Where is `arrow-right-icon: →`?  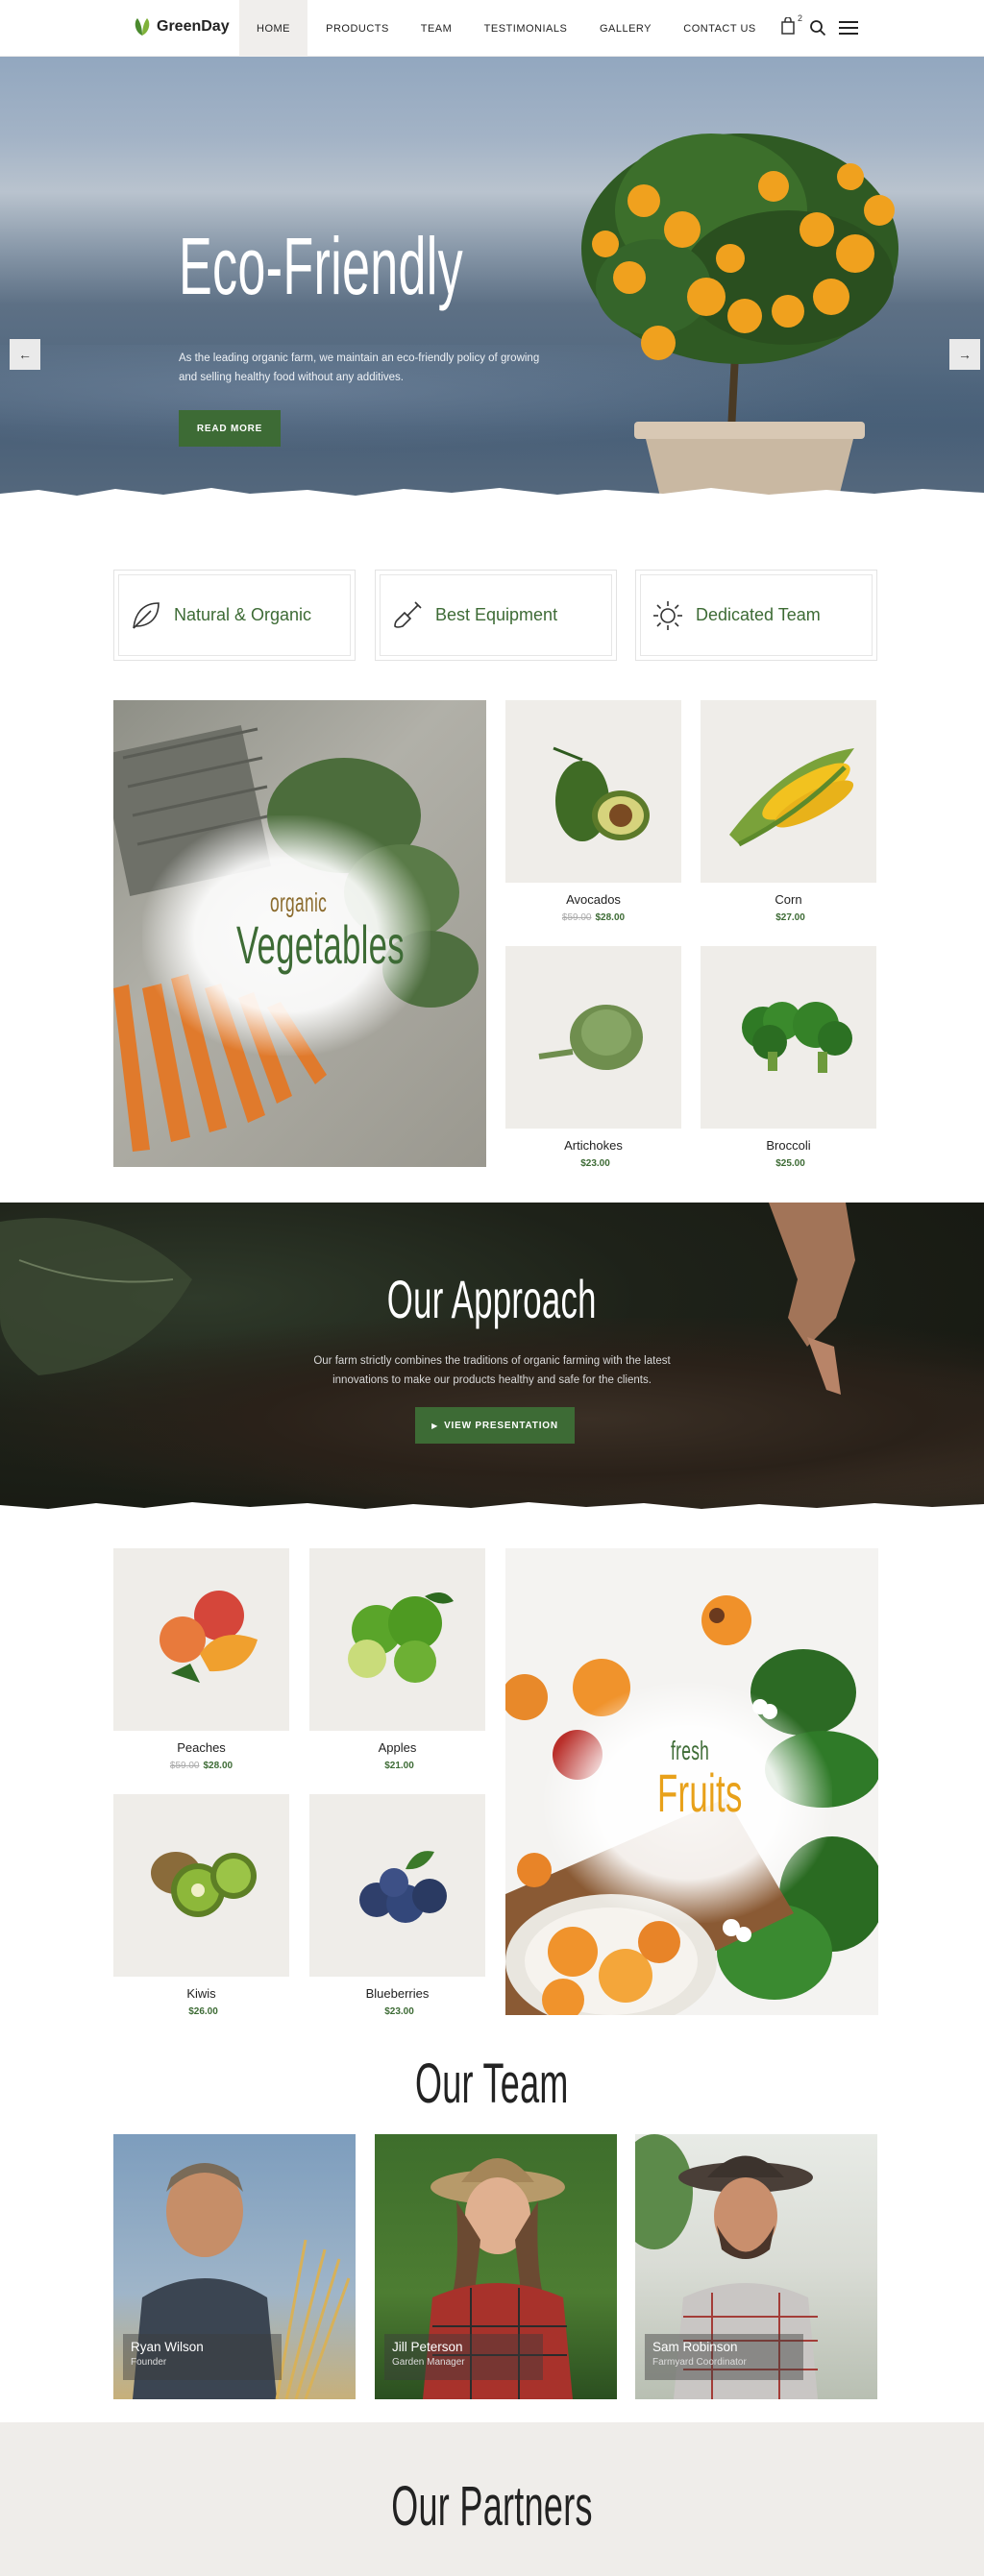 arrow-right-icon: → is located at coordinates (965, 354).